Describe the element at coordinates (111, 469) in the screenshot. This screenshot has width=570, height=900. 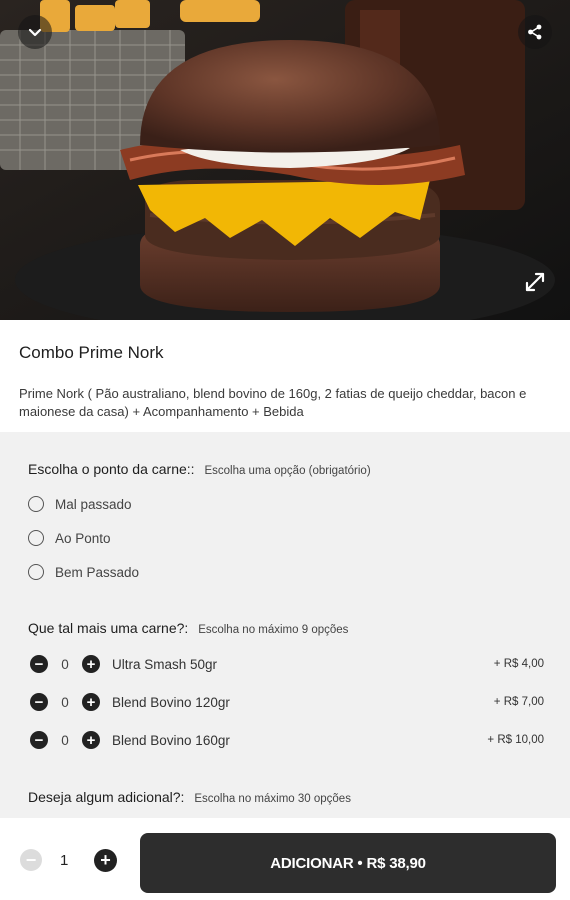
I see `section-title-text: Escolha o ponto da carne::` at that location.